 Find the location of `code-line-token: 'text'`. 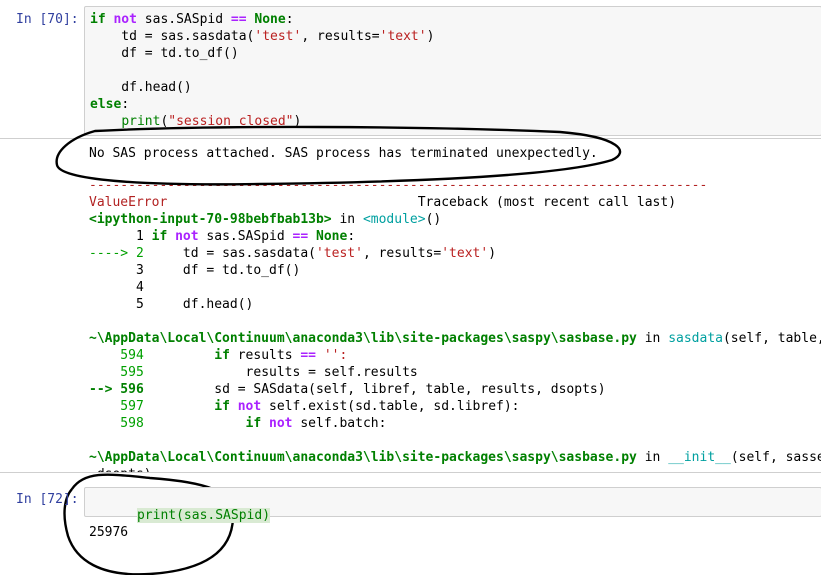

code-line-token: 'text' is located at coordinates (403, 36).